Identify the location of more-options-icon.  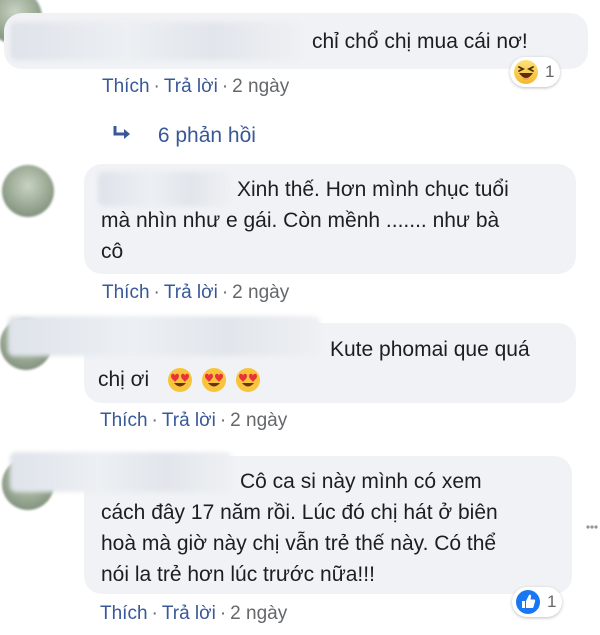
(592, 527).